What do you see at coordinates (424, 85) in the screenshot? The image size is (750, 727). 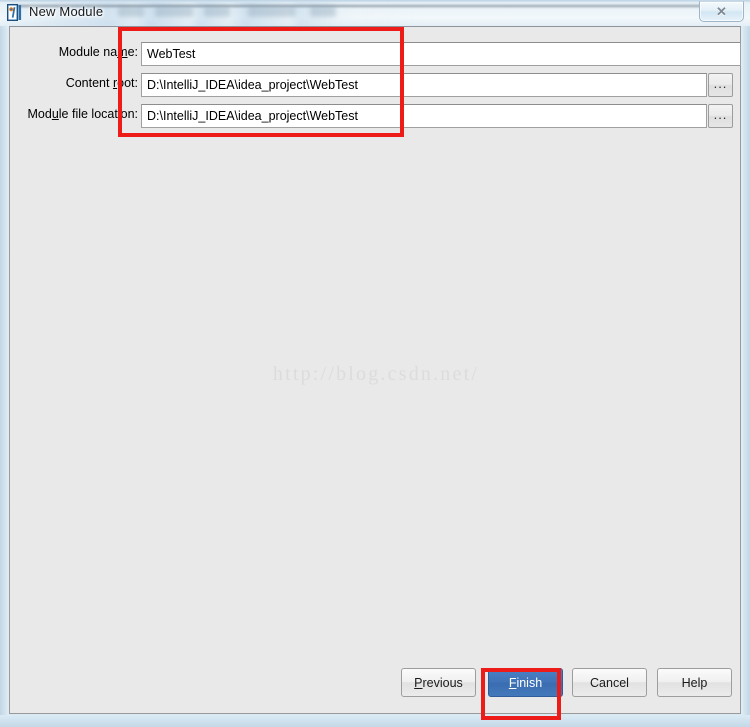 I see `content-root-input: D:\IntelliJ_IDEA\idea_project\WebTest` at bounding box center [424, 85].